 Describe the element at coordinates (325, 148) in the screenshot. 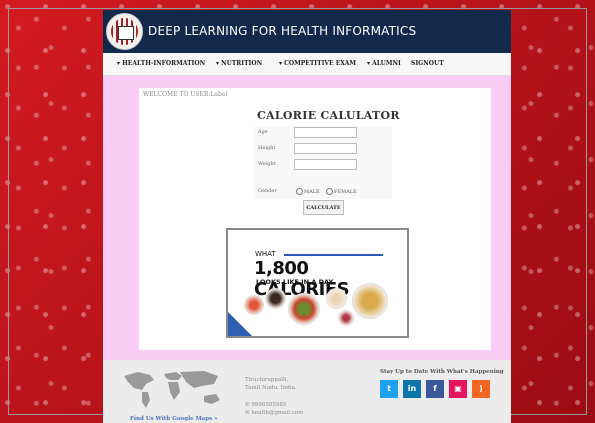

I see `height-input` at that location.